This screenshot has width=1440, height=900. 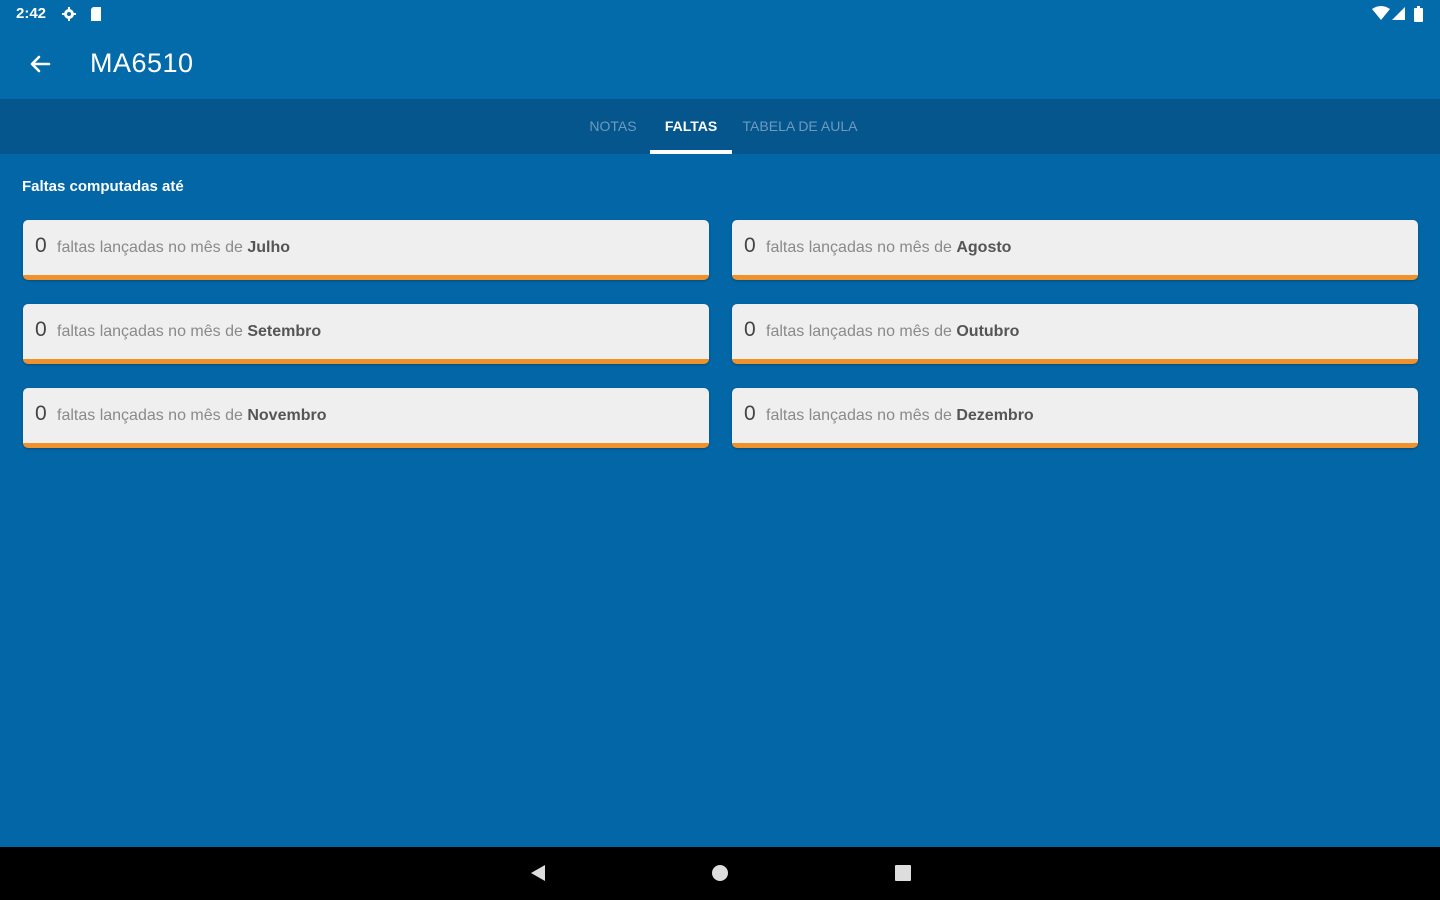 I want to click on month-name: Setembro, so click(x=284, y=331).